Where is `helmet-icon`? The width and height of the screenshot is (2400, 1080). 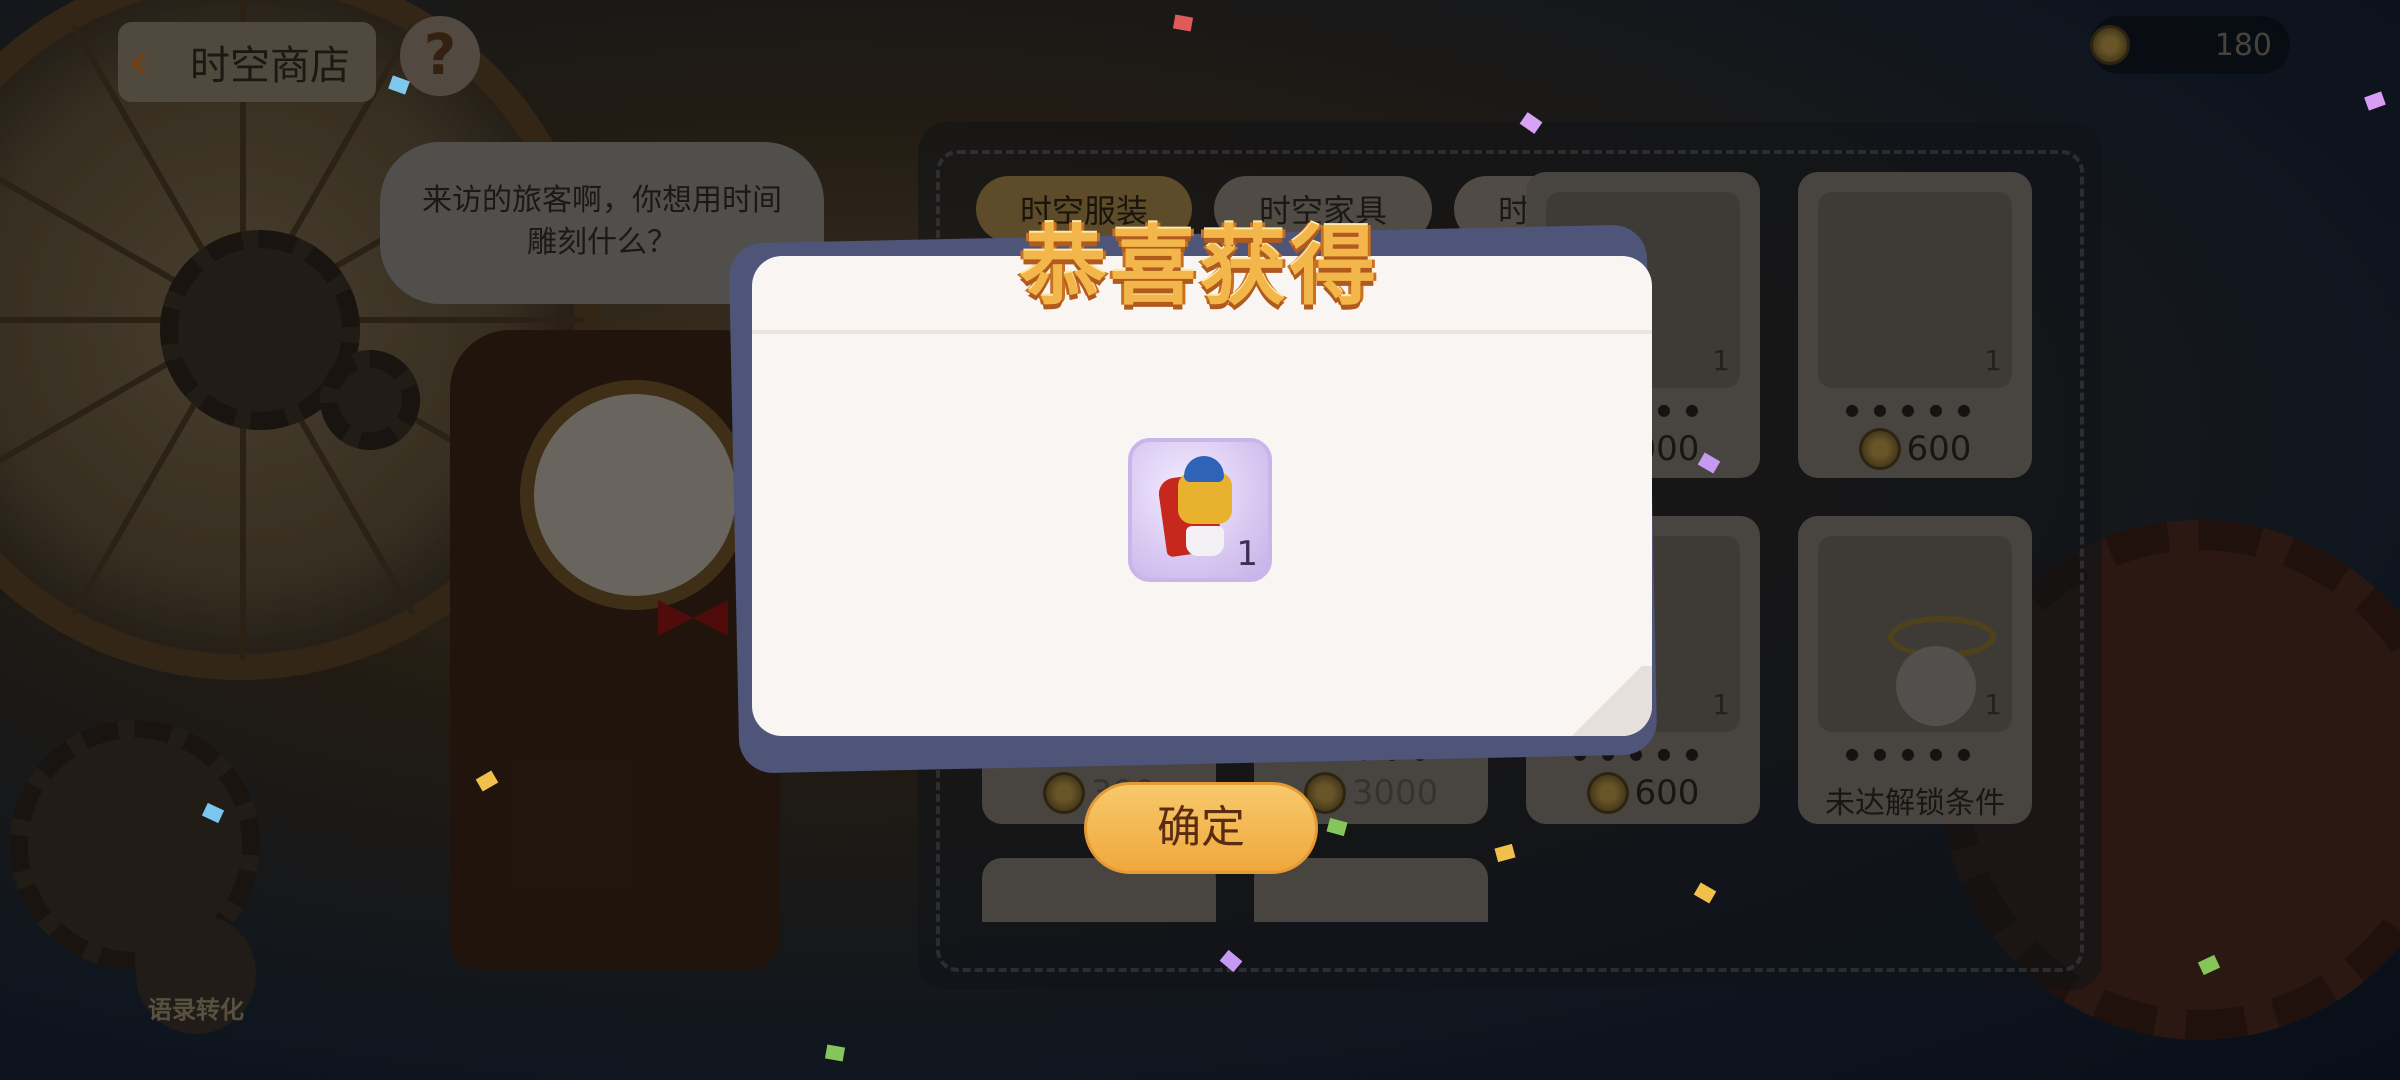 helmet-icon is located at coordinates (1204, 469).